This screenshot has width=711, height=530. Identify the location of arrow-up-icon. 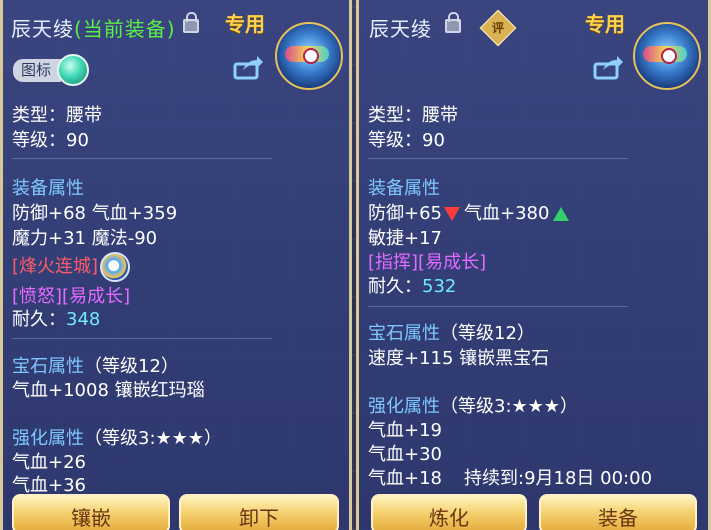
(561, 214).